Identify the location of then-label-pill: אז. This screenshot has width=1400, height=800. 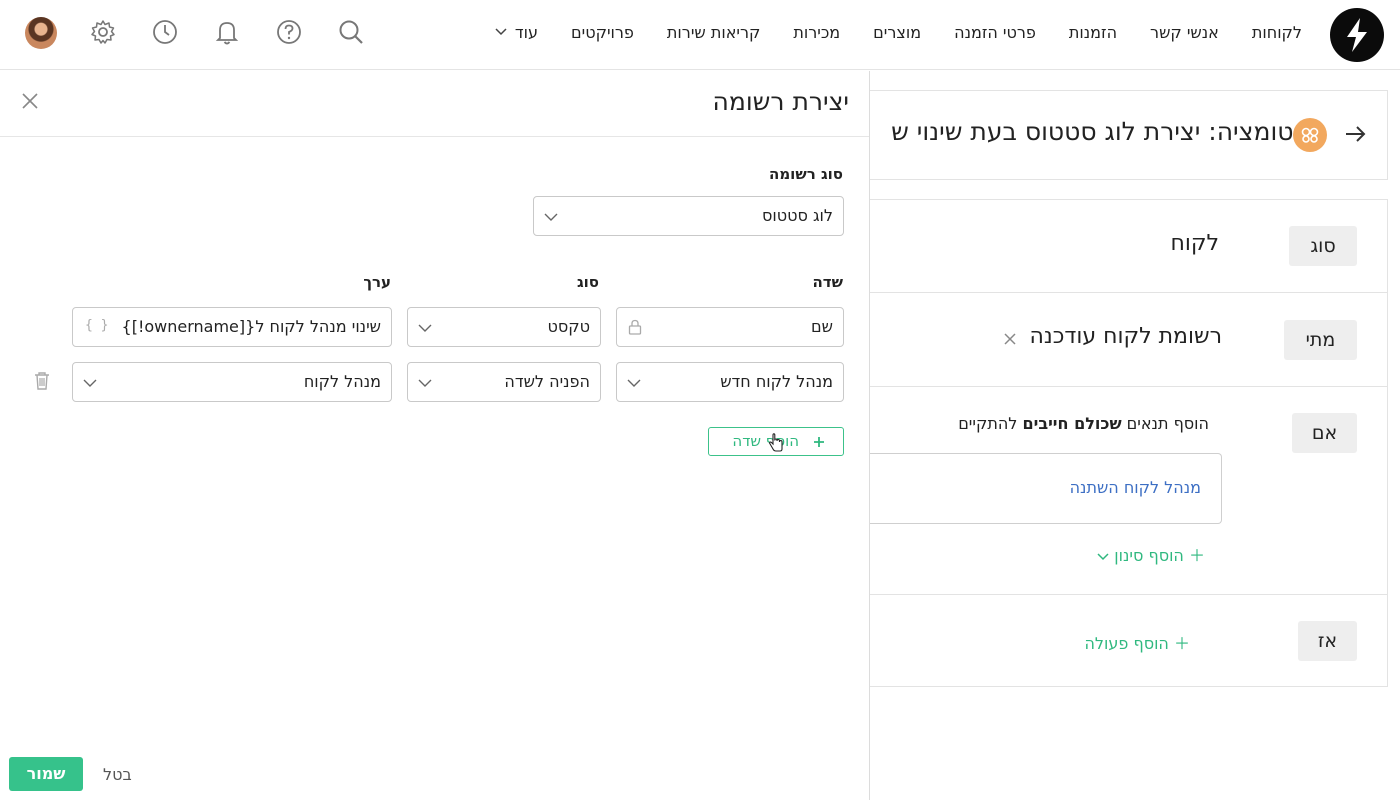
(1327, 641).